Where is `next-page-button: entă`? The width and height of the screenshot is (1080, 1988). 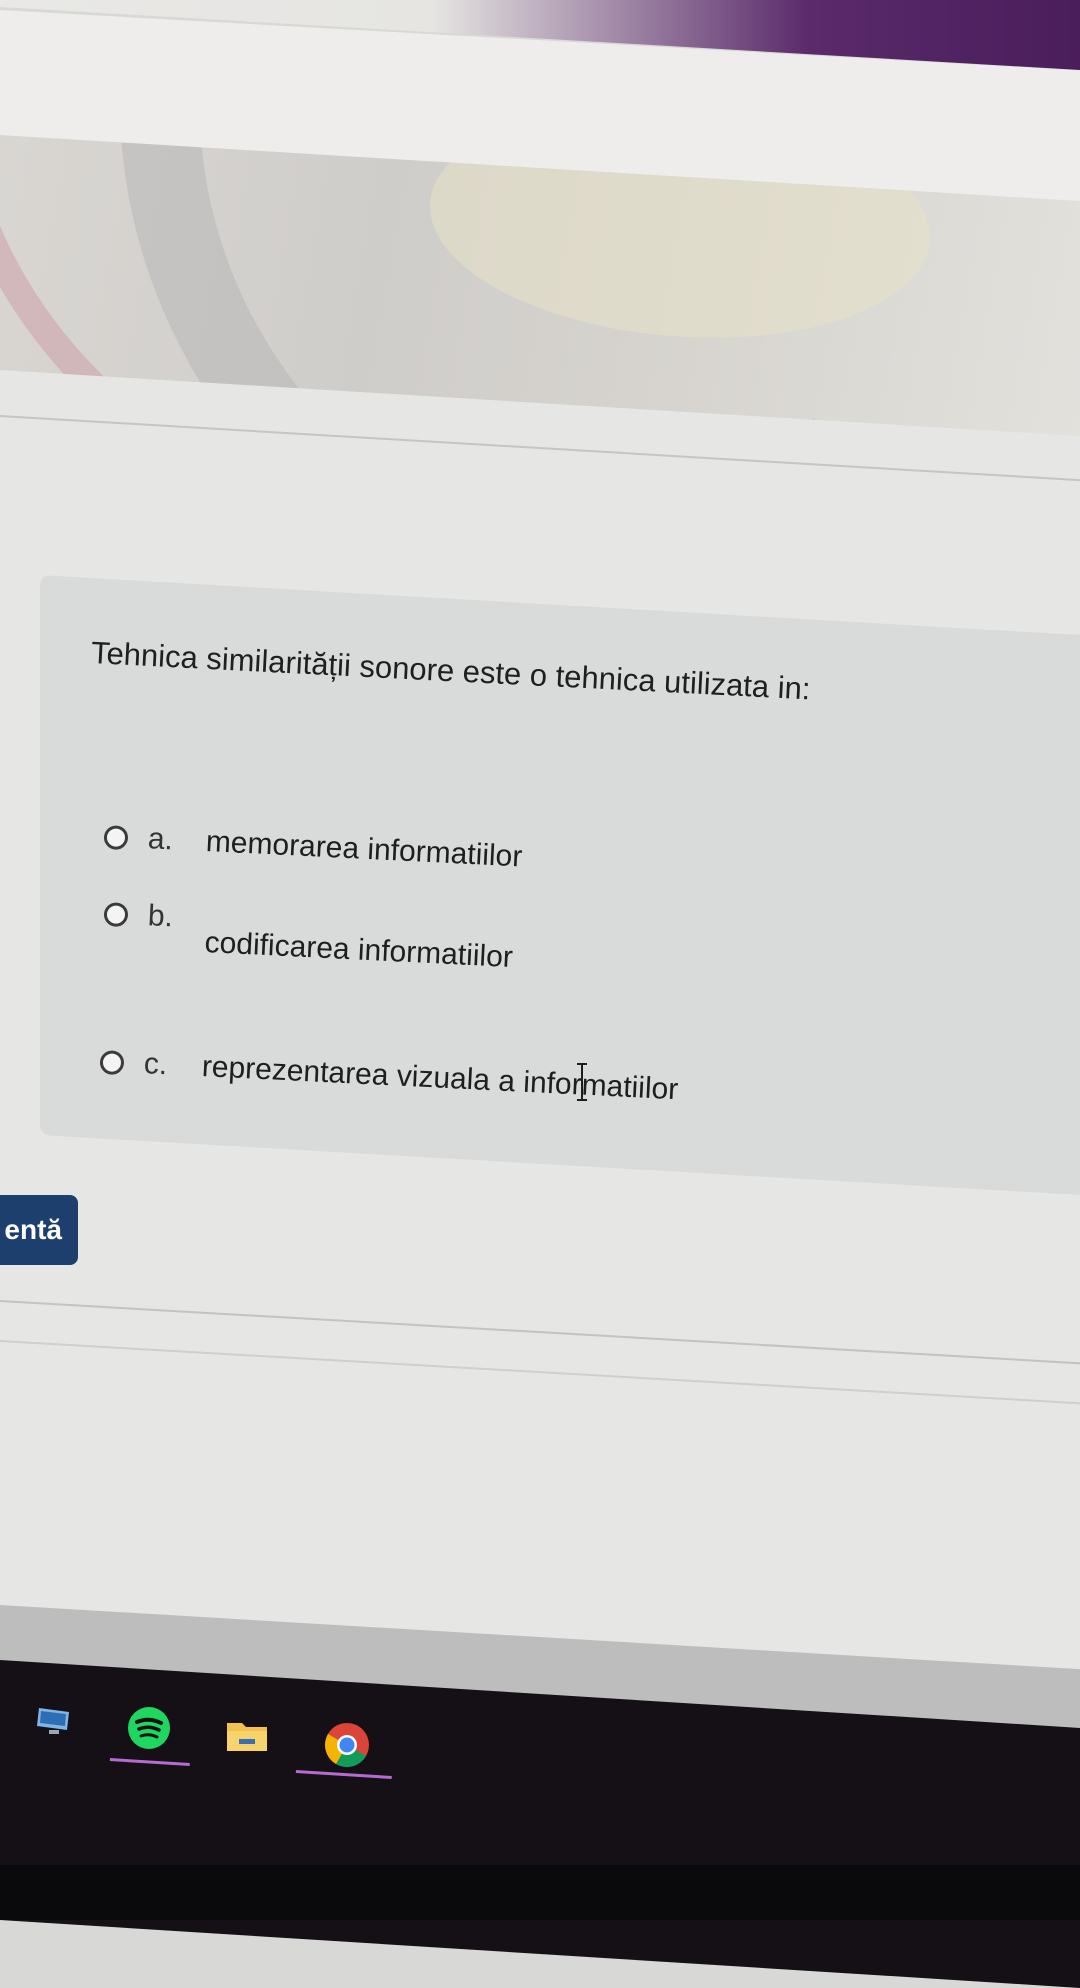 next-page-button: entă is located at coordinates (39, 1230).